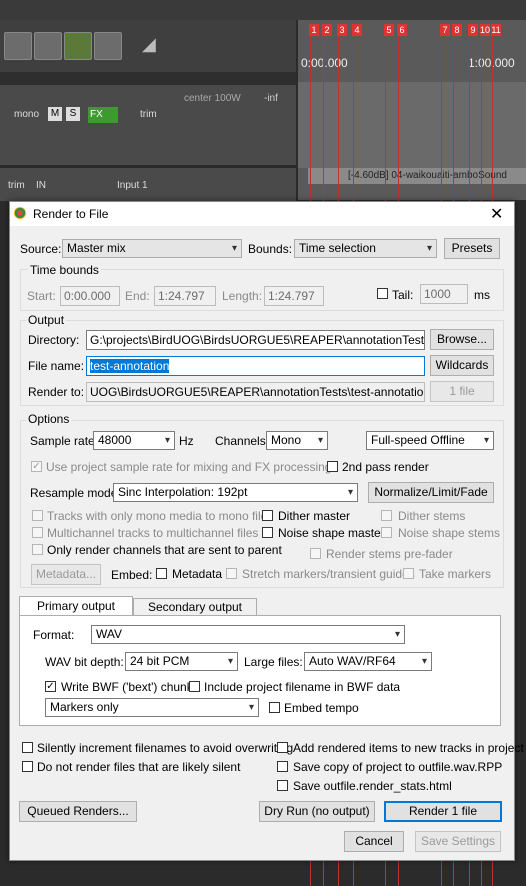 The height and width of the screenshot is (886, 526). What do you see at coordinates (294, 296) in the screenshot?
I see `length-field: 1:24.797` at bounding box center [294, 296].